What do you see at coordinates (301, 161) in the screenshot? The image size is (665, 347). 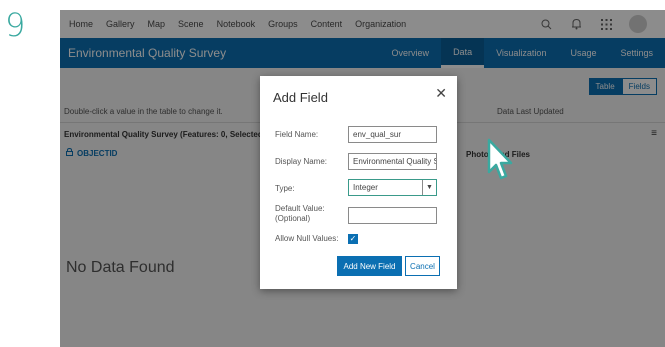 I see `display-name-label: Display Name:` at bounding box center [301, 161].